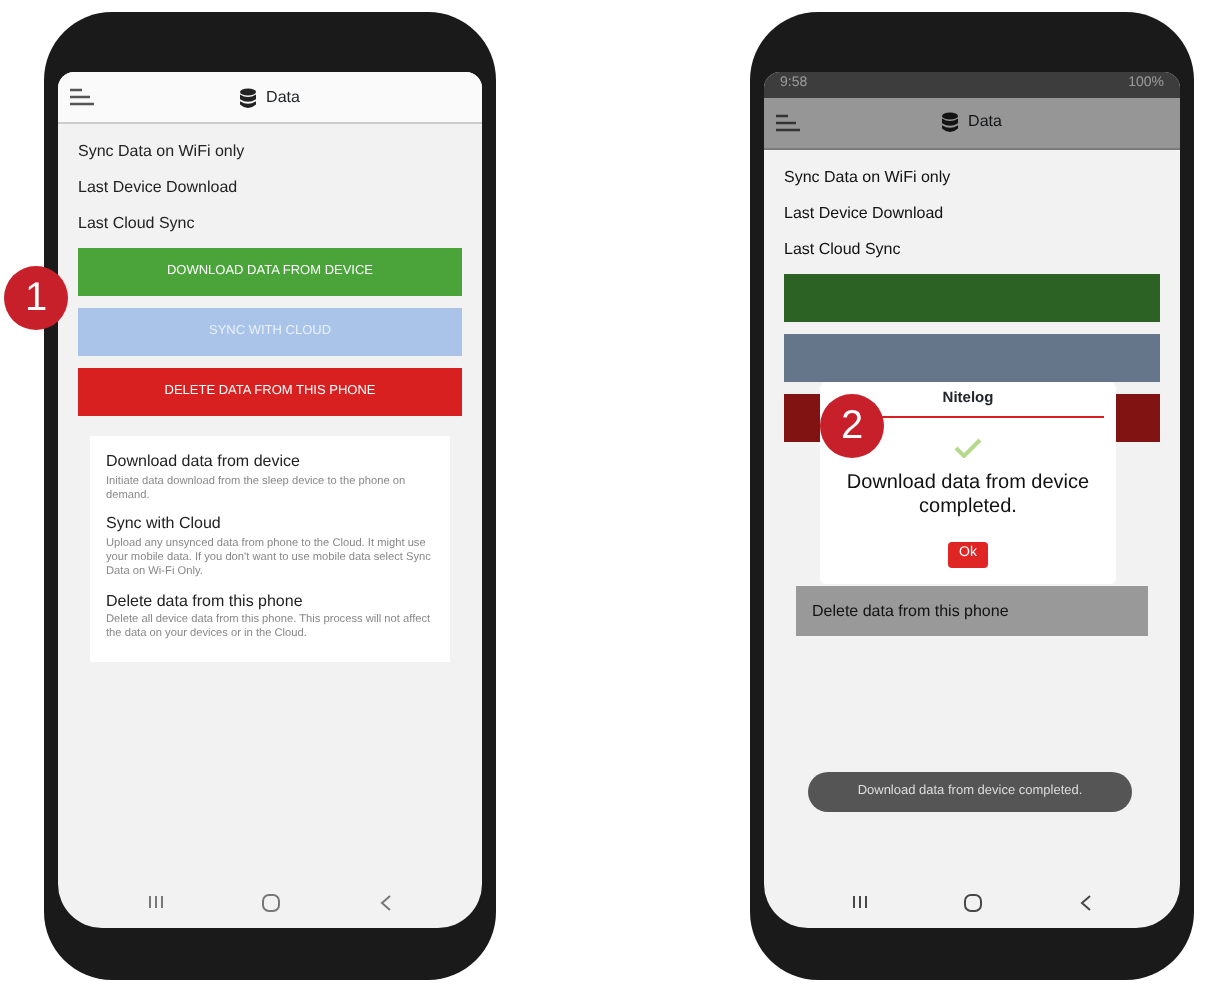  What do you see at coordinates (972, 297) in the screenshot?
I see `download-button` at bounding box center [972, 297].